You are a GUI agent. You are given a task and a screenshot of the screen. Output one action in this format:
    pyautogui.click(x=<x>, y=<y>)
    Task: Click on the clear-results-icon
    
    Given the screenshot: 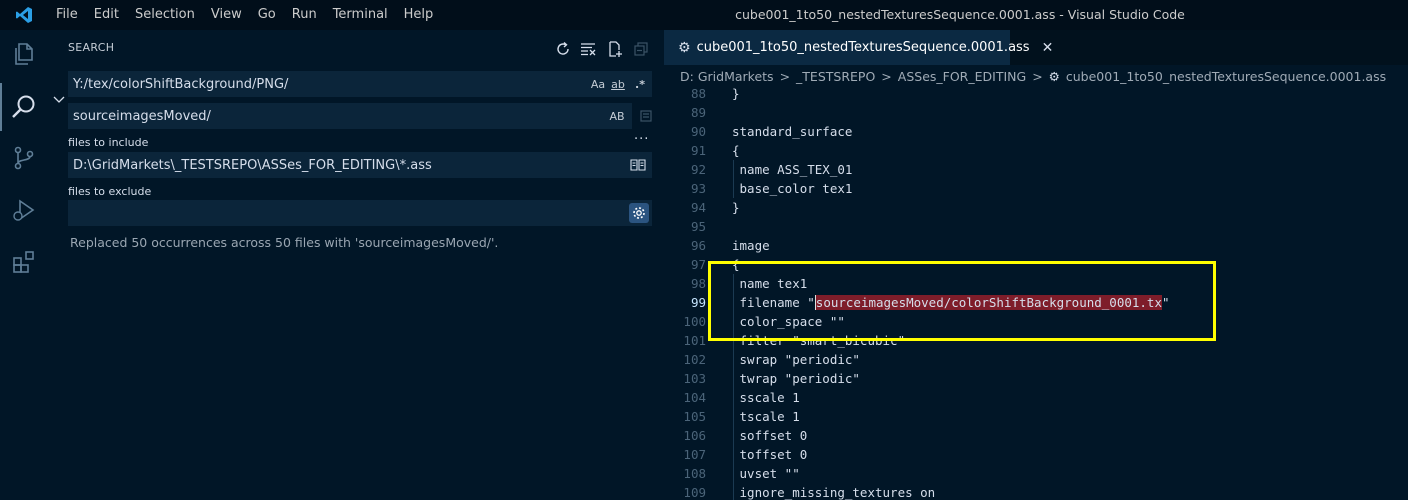 What is the action you would take?
    pyautogui.click(x=588, y=49)
    